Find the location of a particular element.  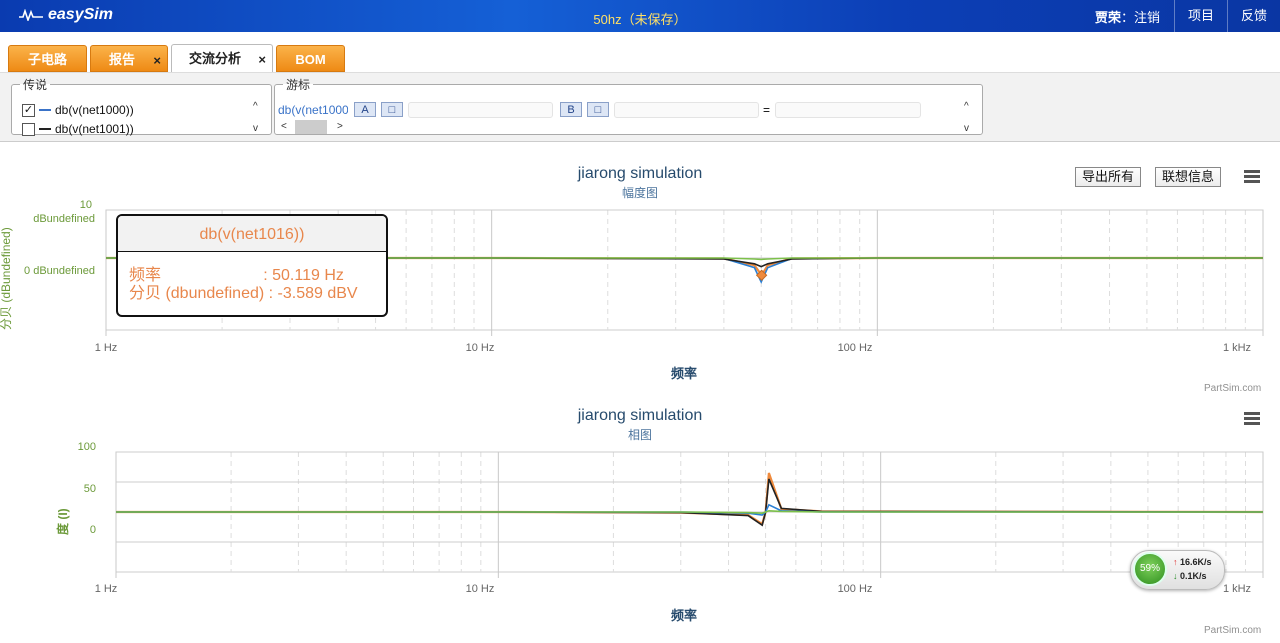

y-axis-label: 分贝 (dBundefined) is located at coordinates (6, 278).